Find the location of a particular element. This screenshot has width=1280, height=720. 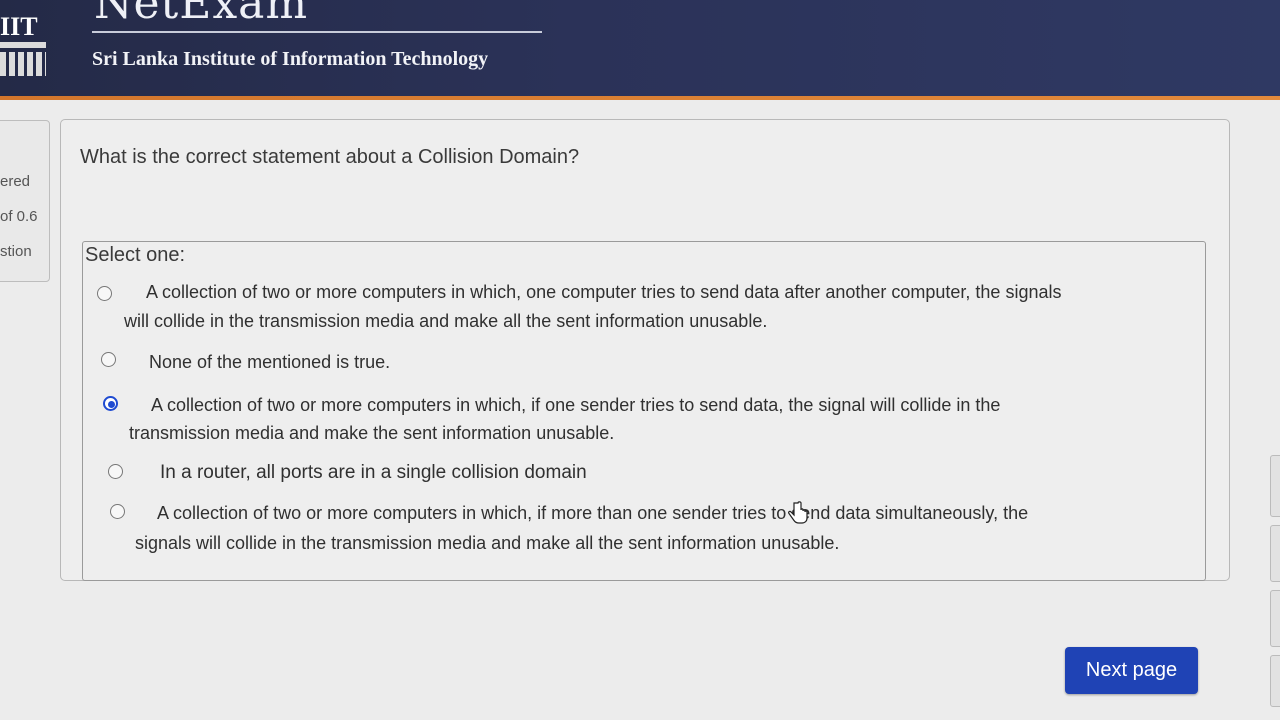

option-2-radio is located at coordinates (108, 359).